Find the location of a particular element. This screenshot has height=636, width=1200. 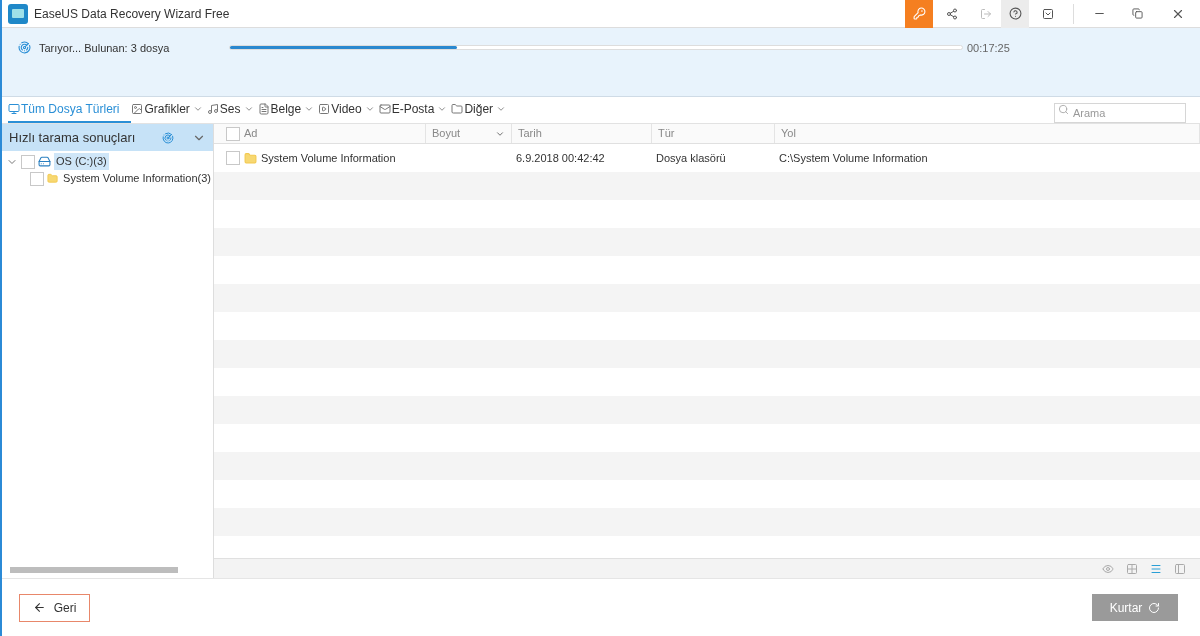

detail-view-icon is located at coordinates (1180, 568).